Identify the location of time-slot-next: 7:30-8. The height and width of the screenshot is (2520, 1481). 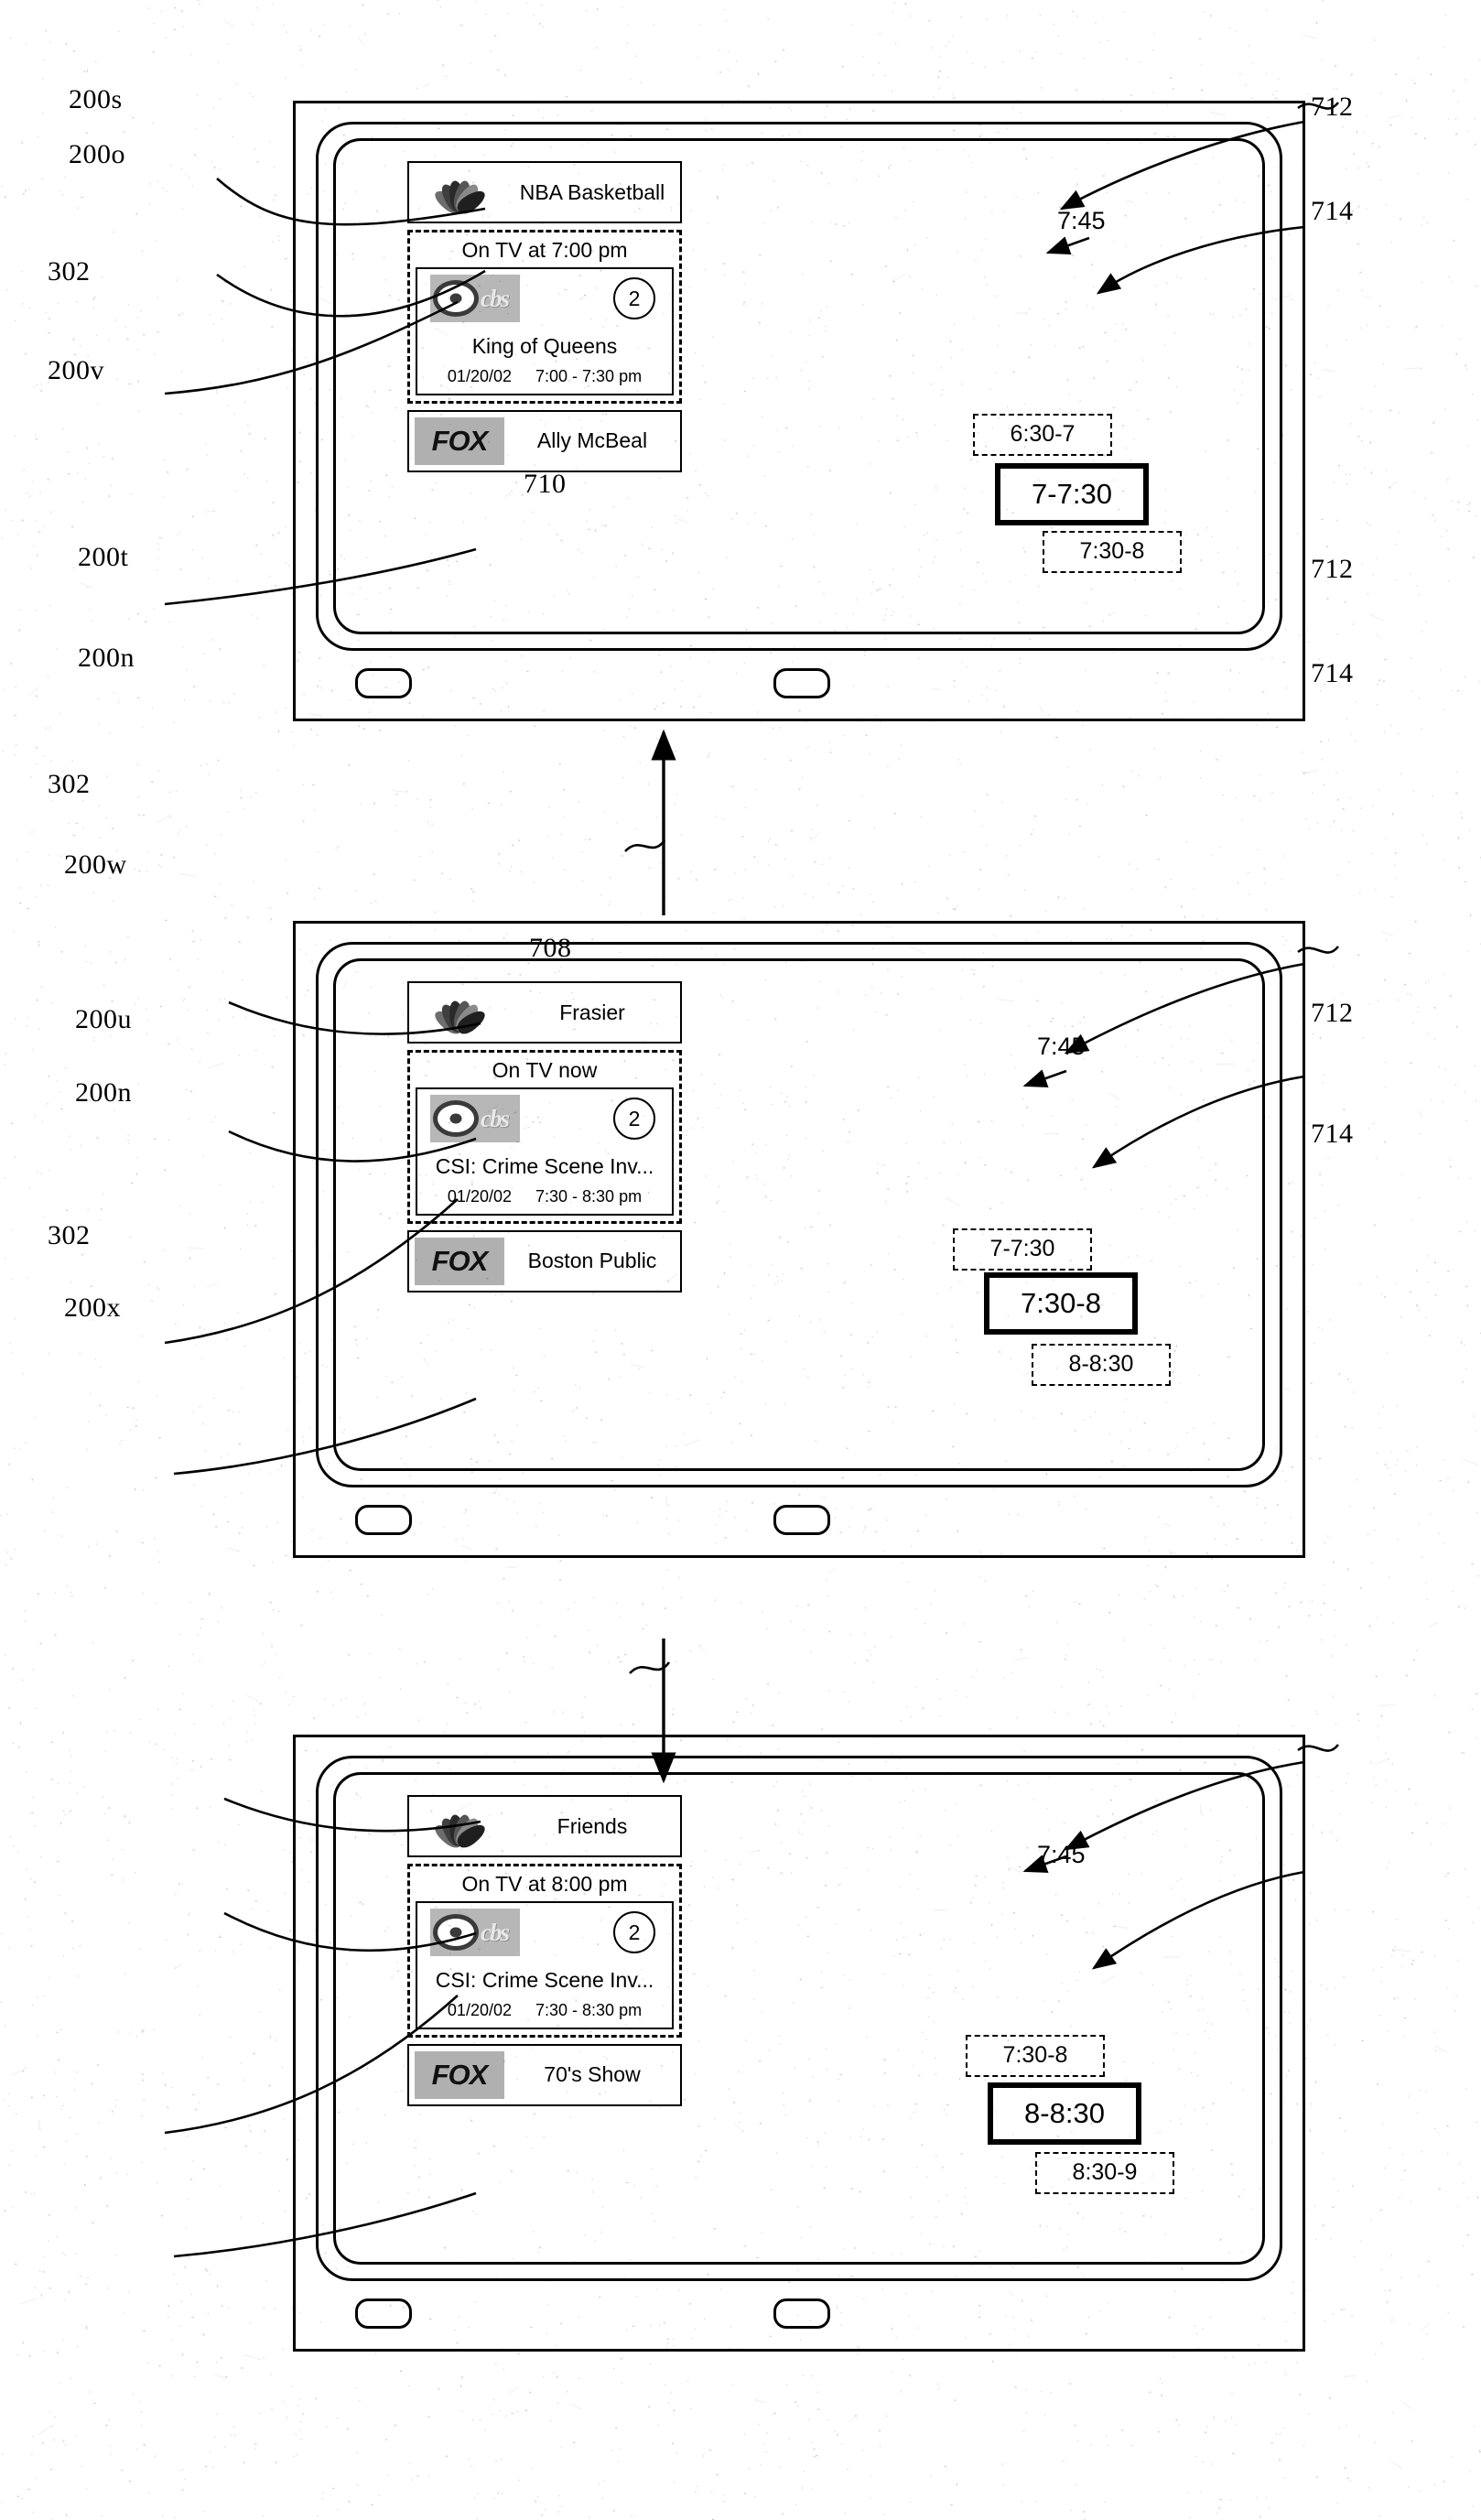
(1112, 552).